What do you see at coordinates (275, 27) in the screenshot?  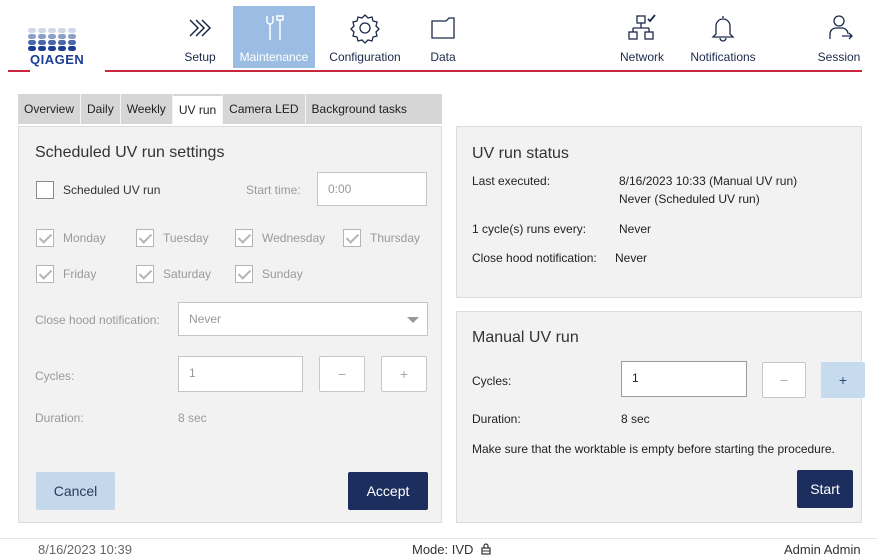 I see `tools-icon` at bounding box center [275, 27].